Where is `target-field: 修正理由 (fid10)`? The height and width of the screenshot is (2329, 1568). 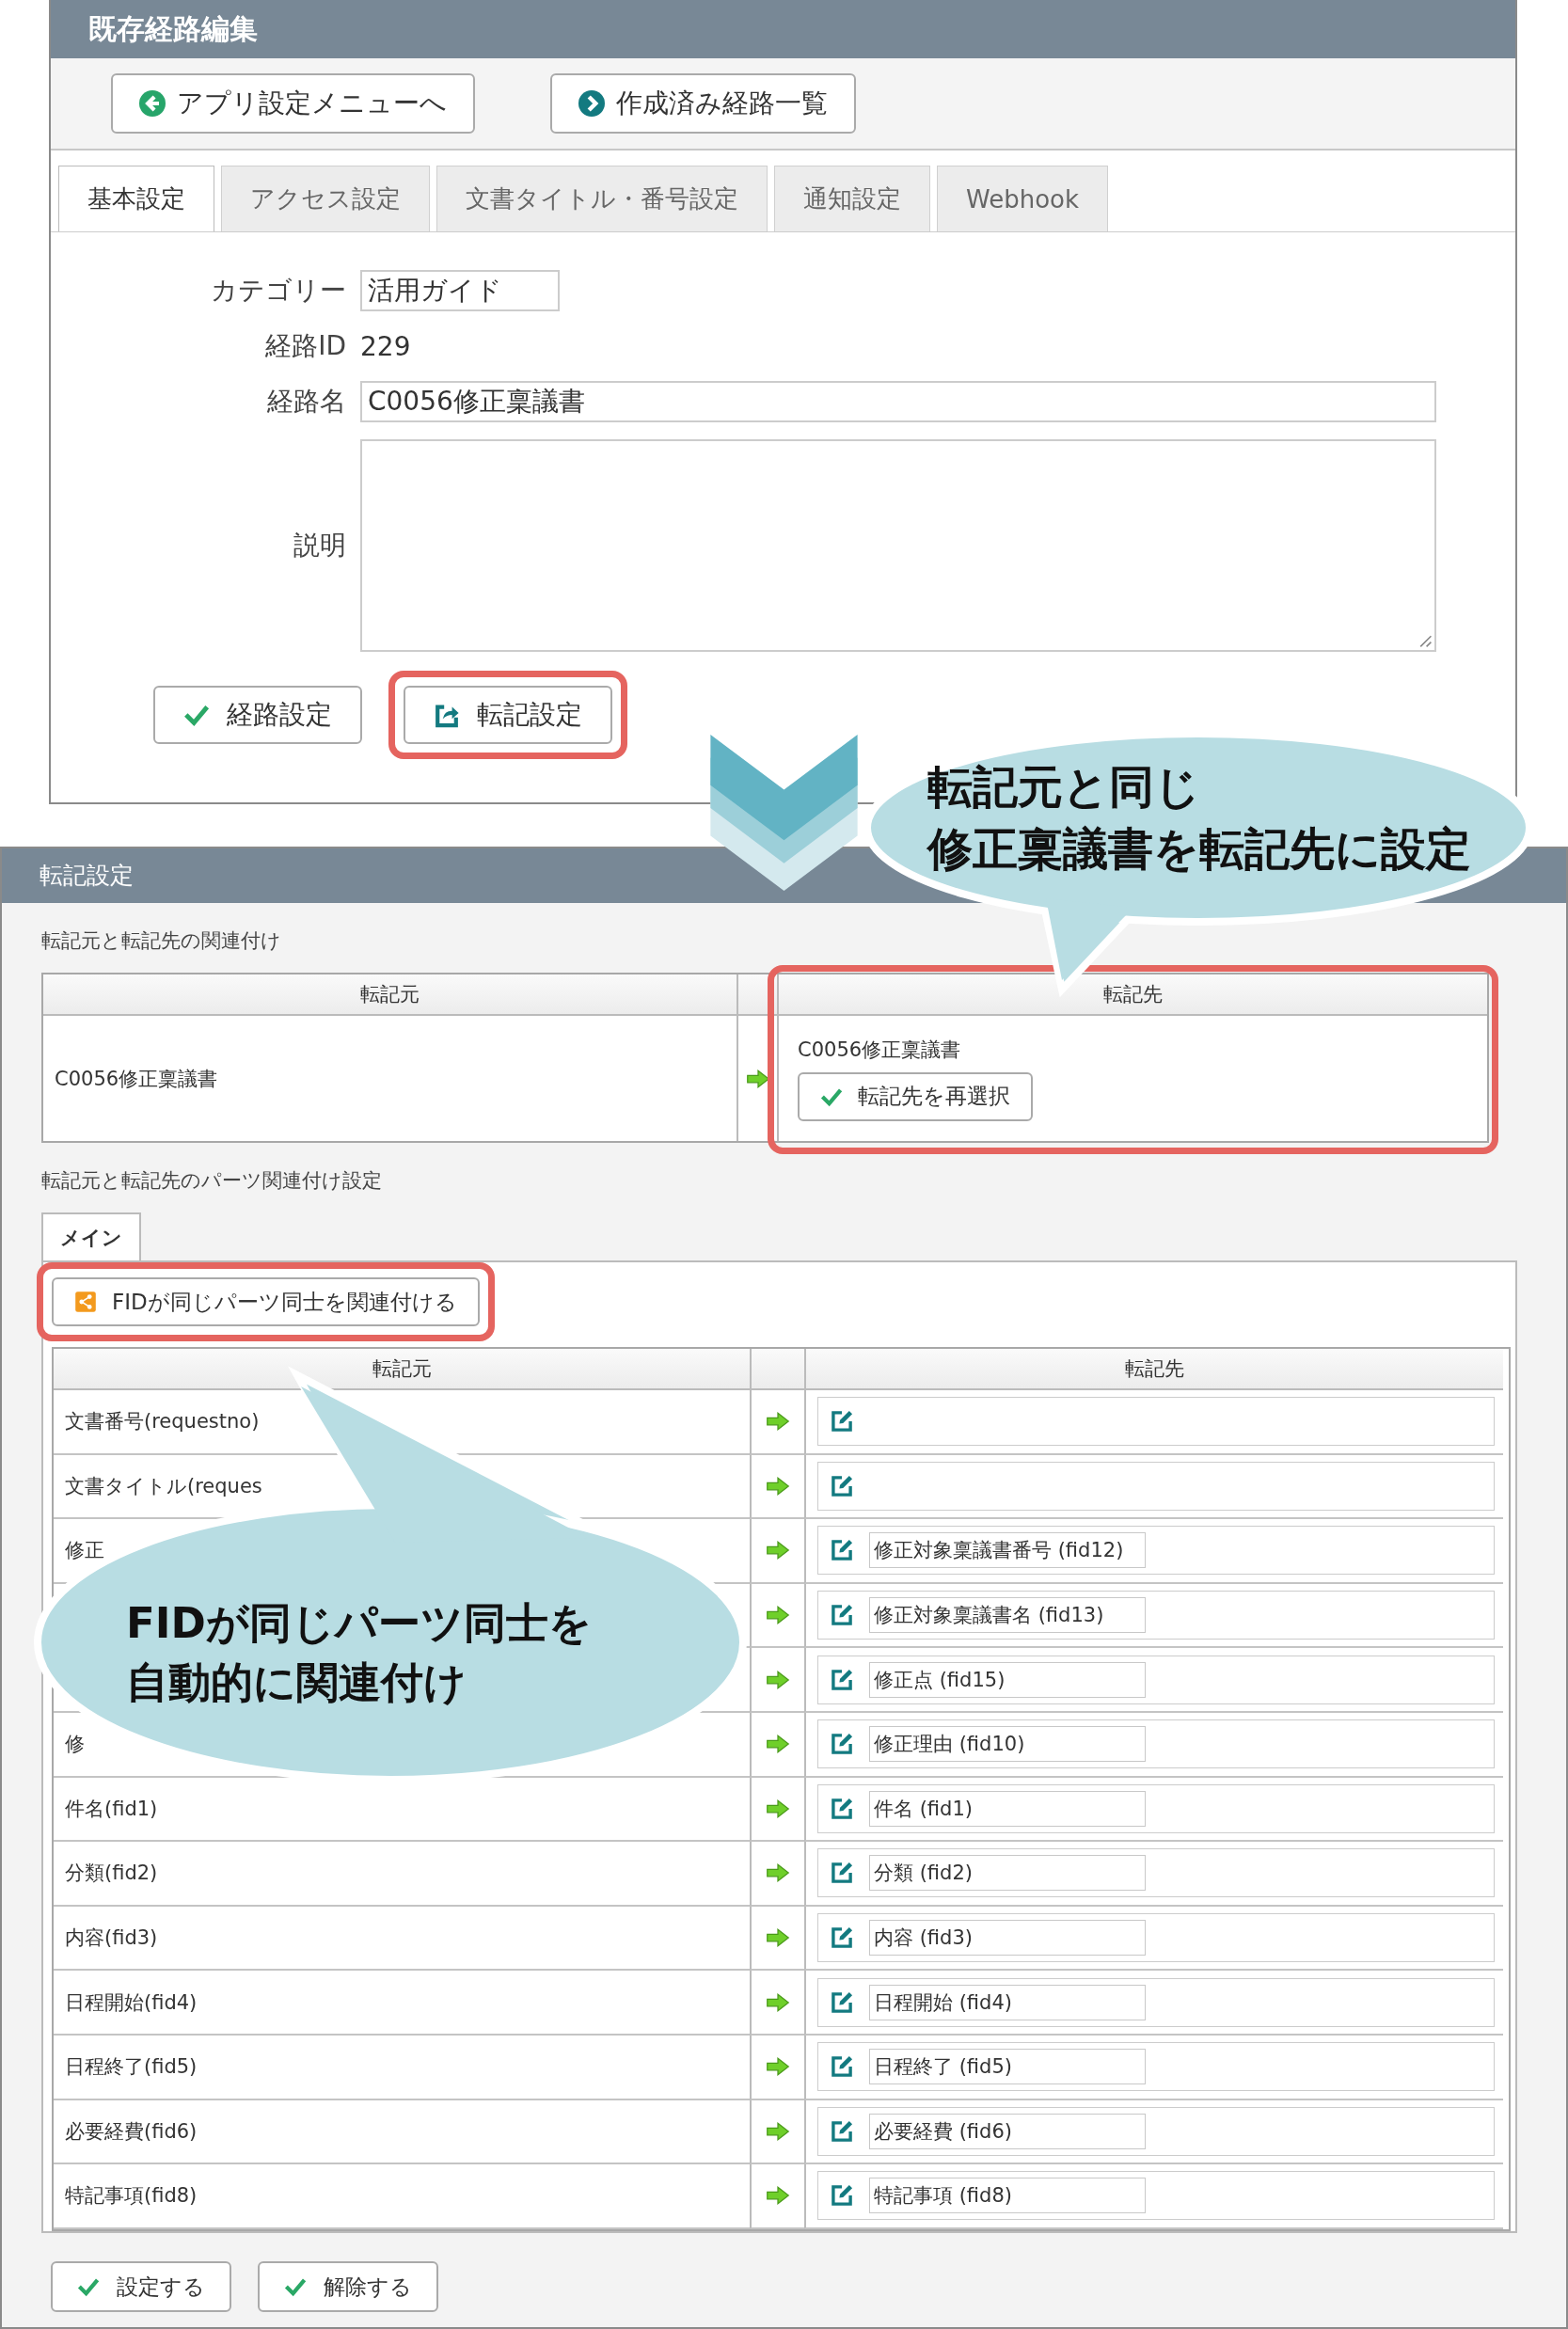 target-field: 修正理由 (fid10) is located at coordinates (1008, 1744).